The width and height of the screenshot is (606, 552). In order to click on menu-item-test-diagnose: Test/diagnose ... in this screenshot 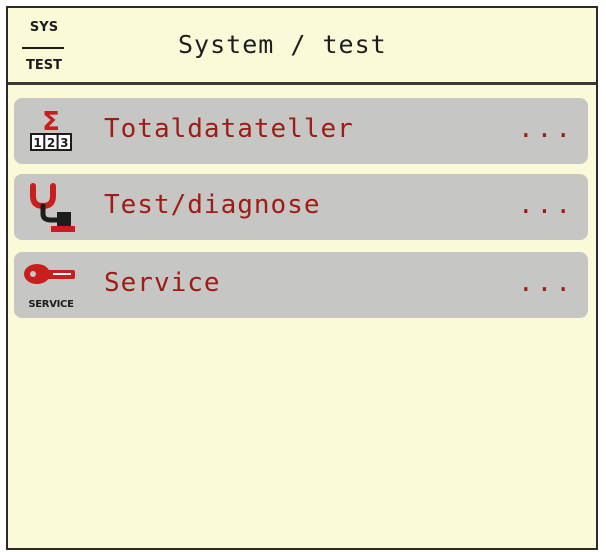, I will do `click(301, 207)`.